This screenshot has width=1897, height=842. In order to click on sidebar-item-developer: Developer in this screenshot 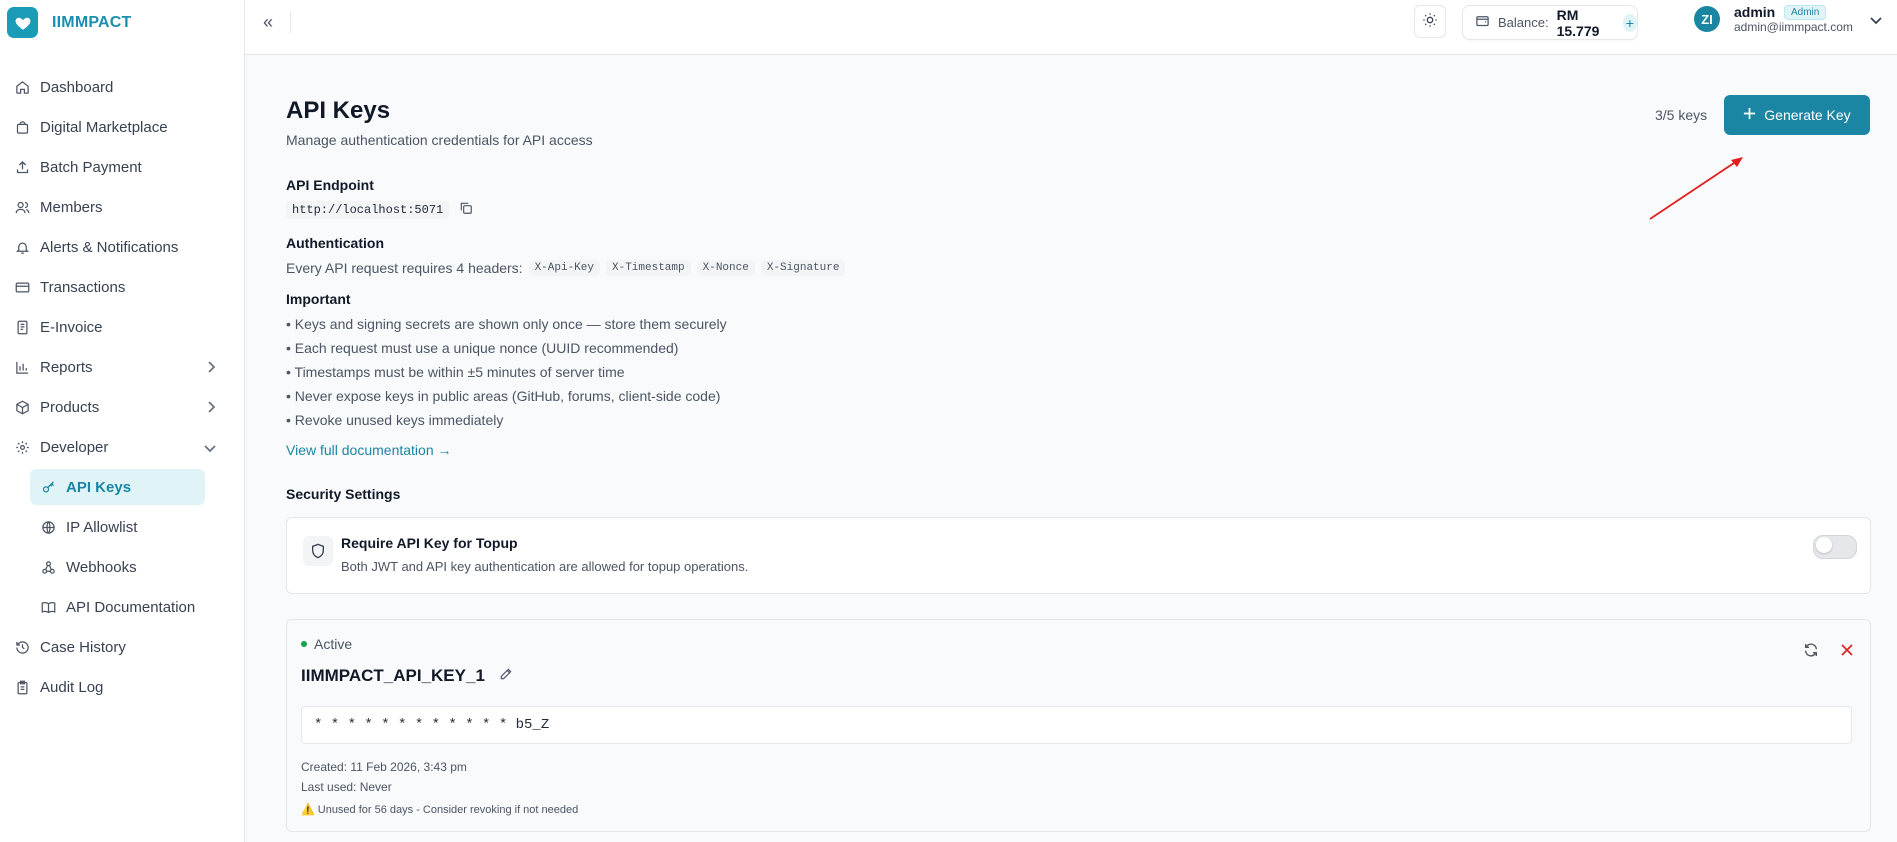, I will do `click(122, 447)`.